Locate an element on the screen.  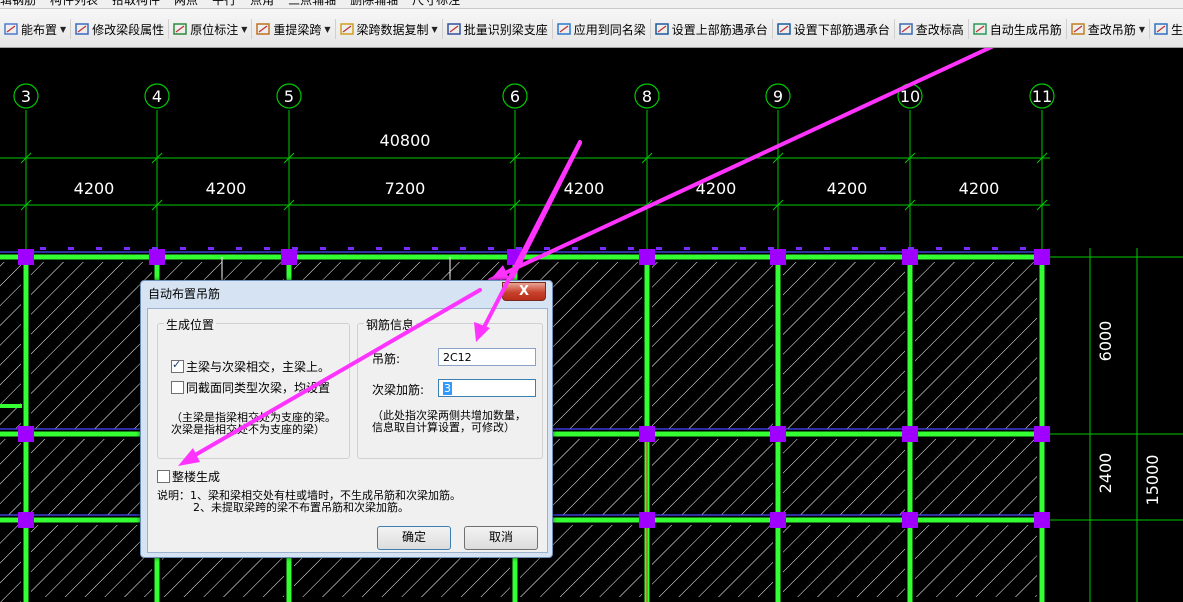
top-toolbar-item: 拾取构件 is located at coordinates (136, 3).